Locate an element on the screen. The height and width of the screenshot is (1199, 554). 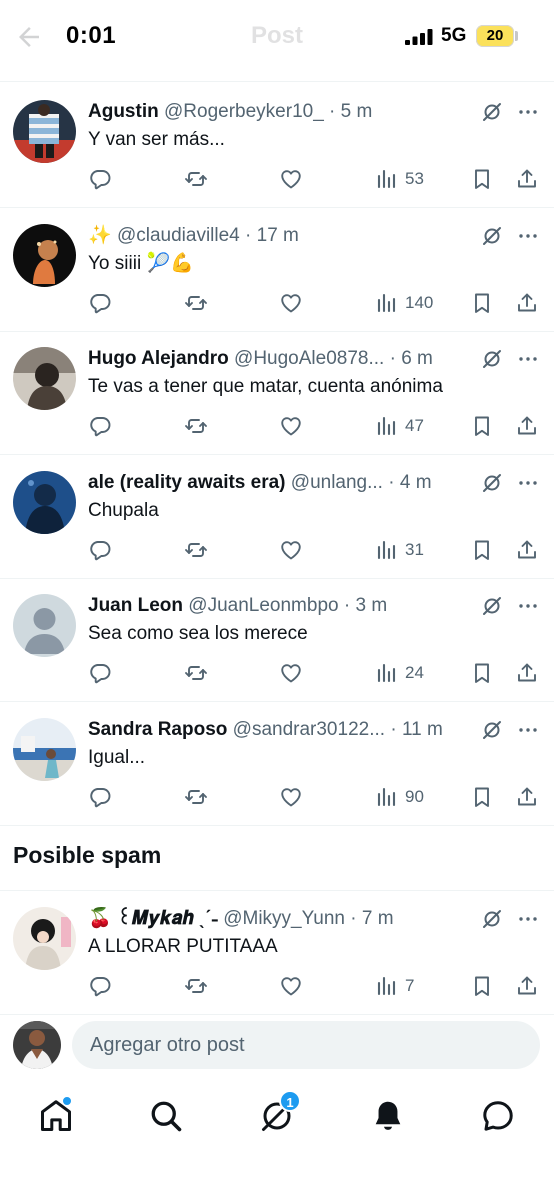
handle: @Mikyy_Yunn is located at coordinates (284, 918).